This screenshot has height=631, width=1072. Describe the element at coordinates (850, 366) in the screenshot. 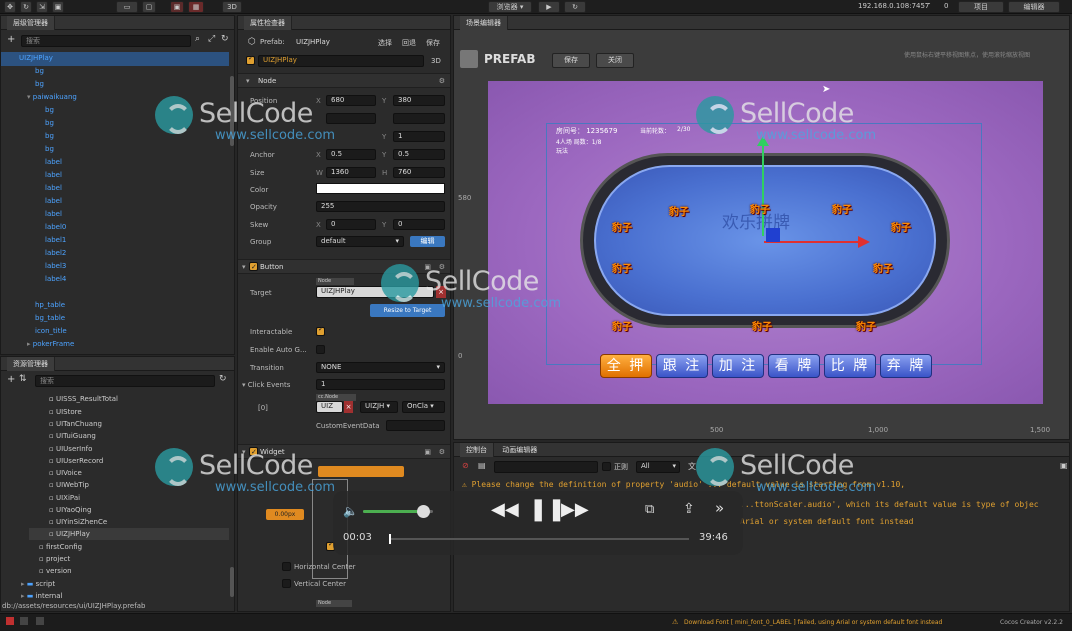

I see `compare-button: 比 牌` at that location.